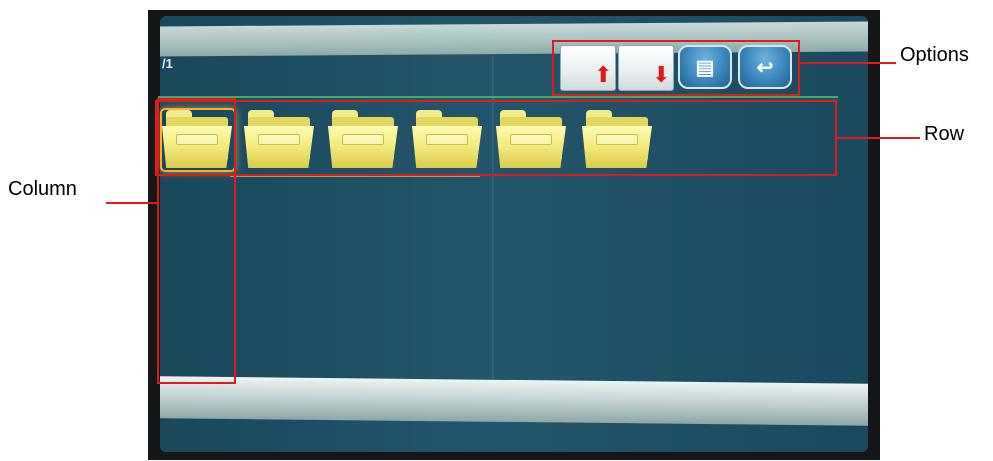 This screenshot has height=461, width=993. I want to click on row-pointer-line, so click(878, 138).